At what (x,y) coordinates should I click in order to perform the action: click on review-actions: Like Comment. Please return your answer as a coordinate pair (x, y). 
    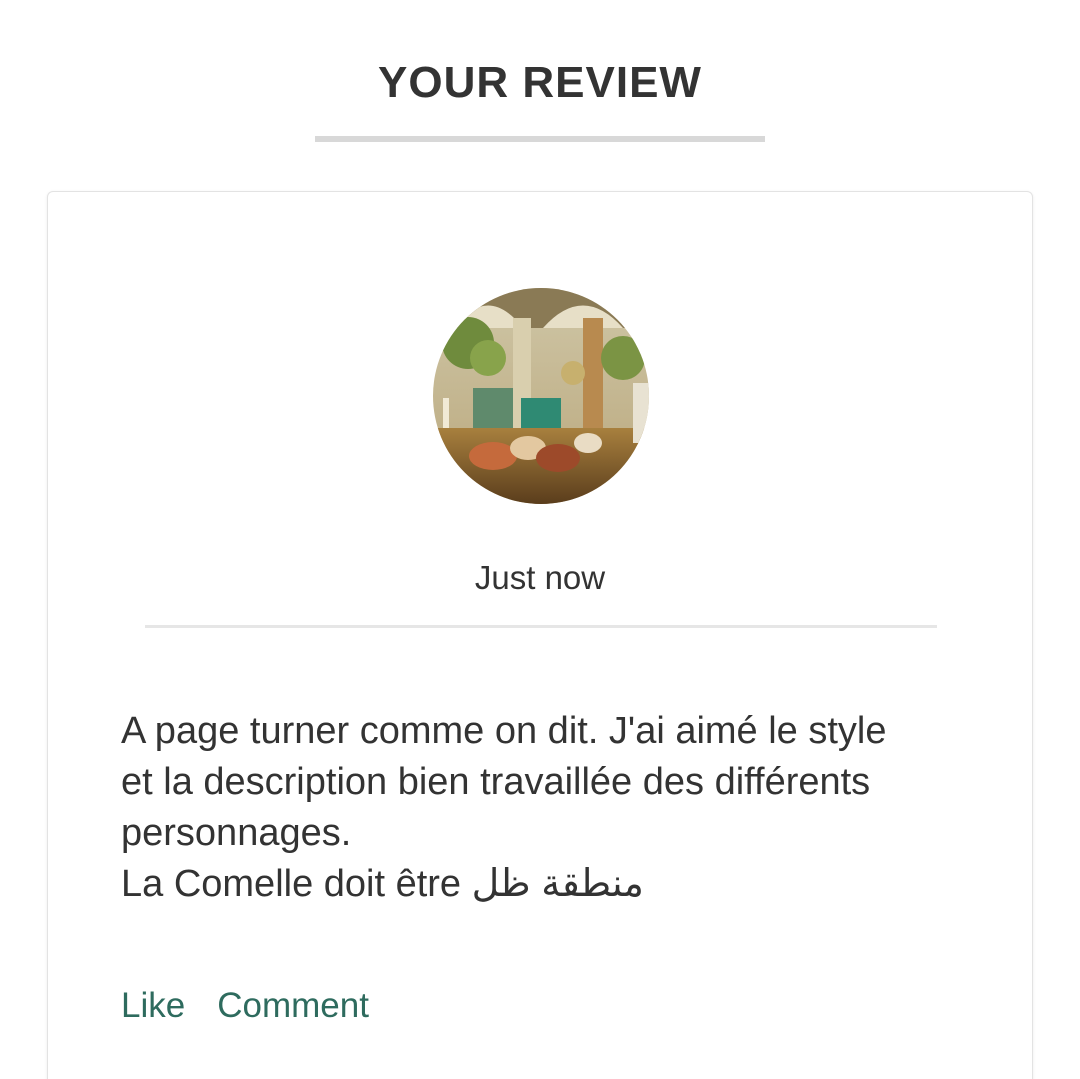
    Looking at the image, I should click on (245, 1006).